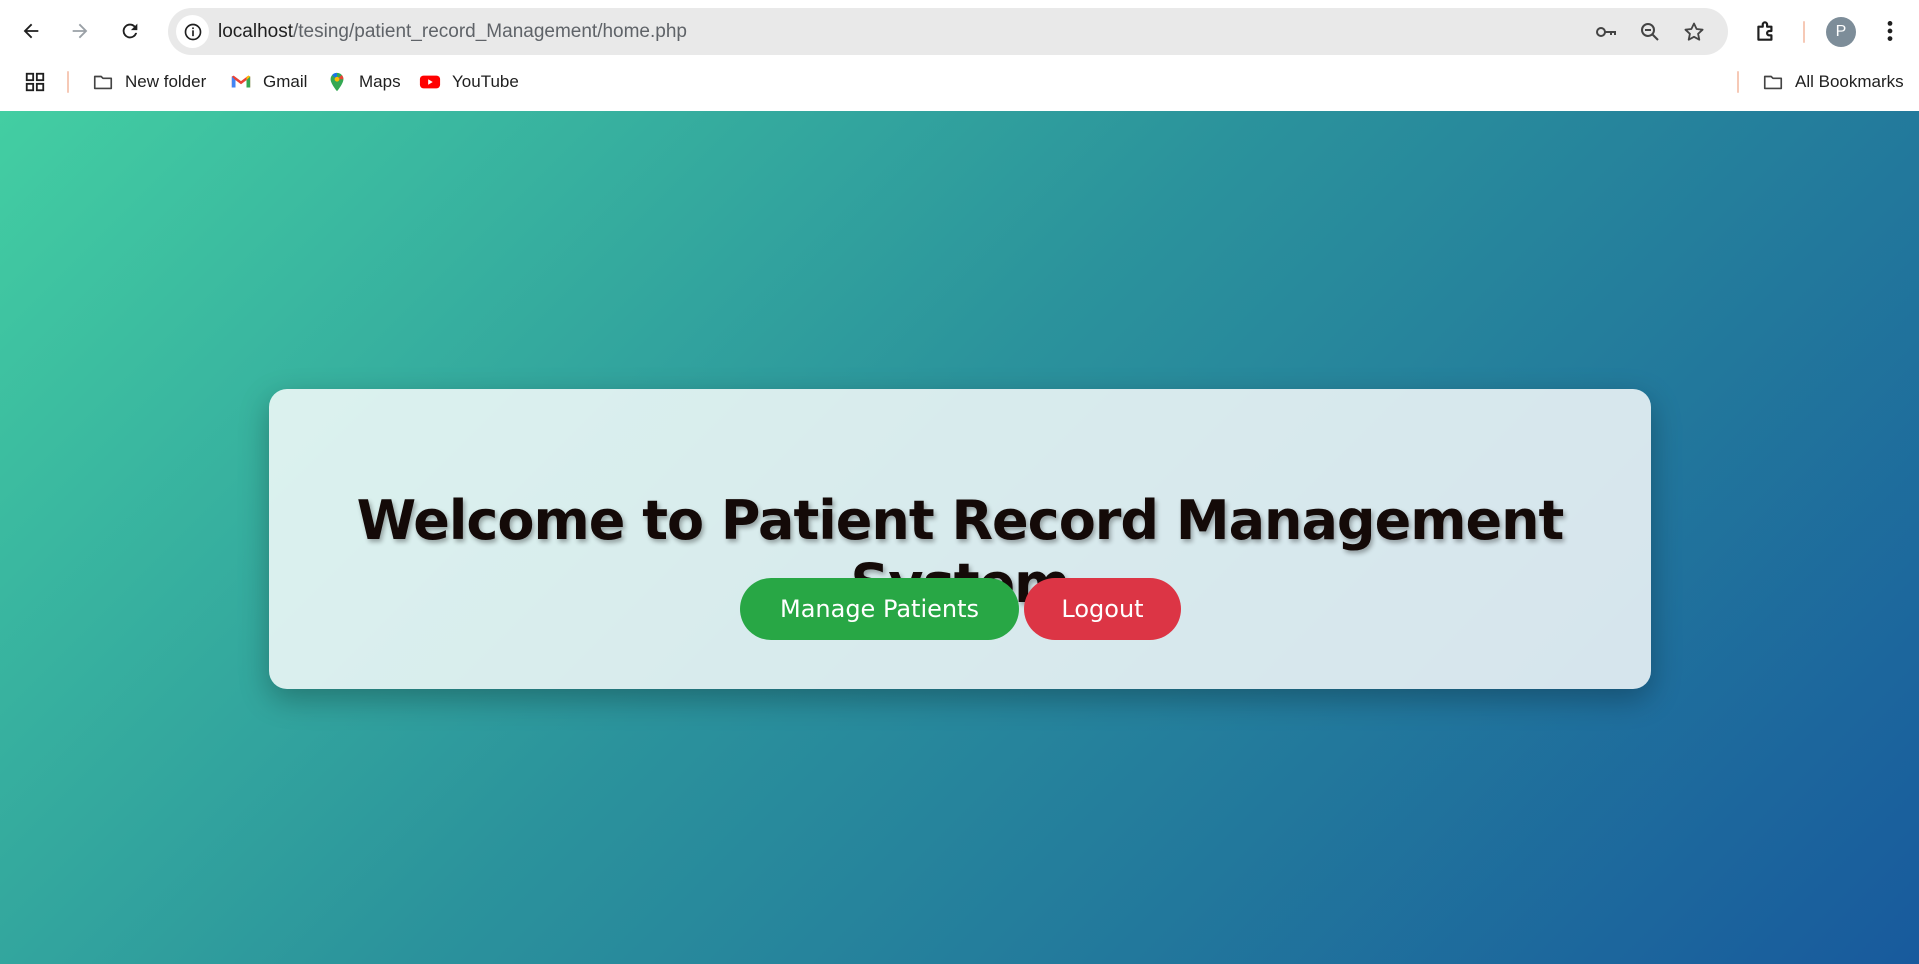  Describe the element at coordinates (255, 31) in the screenshot. I see `url-host: localhost` at that location.